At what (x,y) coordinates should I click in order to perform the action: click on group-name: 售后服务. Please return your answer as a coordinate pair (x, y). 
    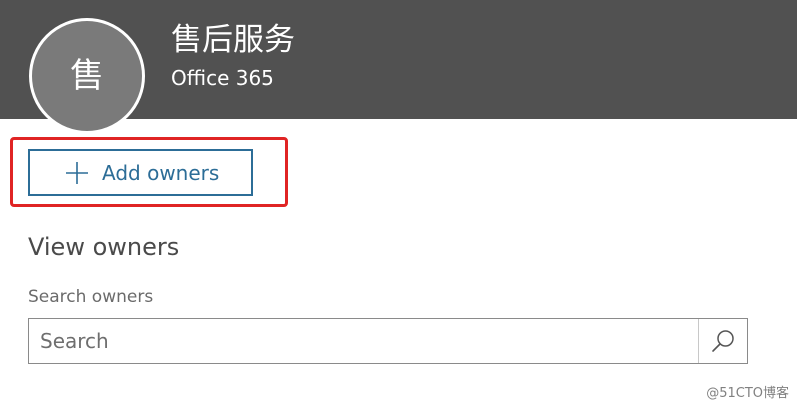
    Looking at the image, I should click on (233, 40).